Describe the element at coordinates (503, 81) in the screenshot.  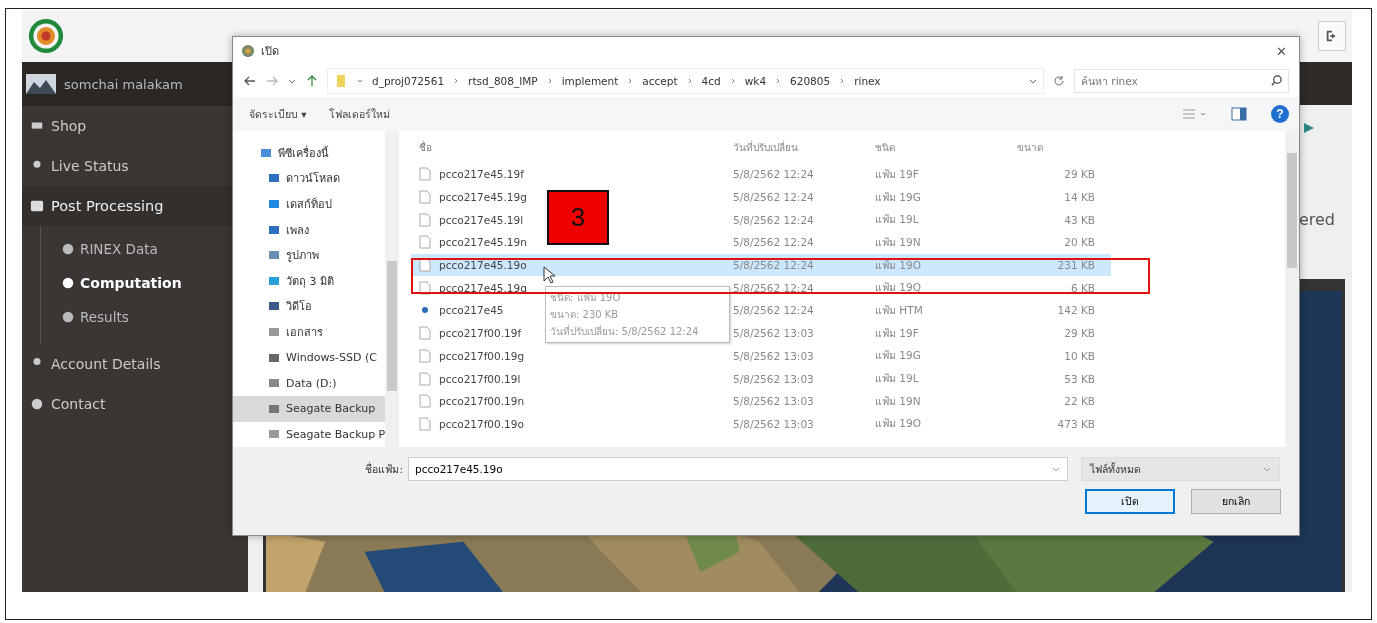
I see `breadcrumb-item: rtsd_808_IMP` at that location.